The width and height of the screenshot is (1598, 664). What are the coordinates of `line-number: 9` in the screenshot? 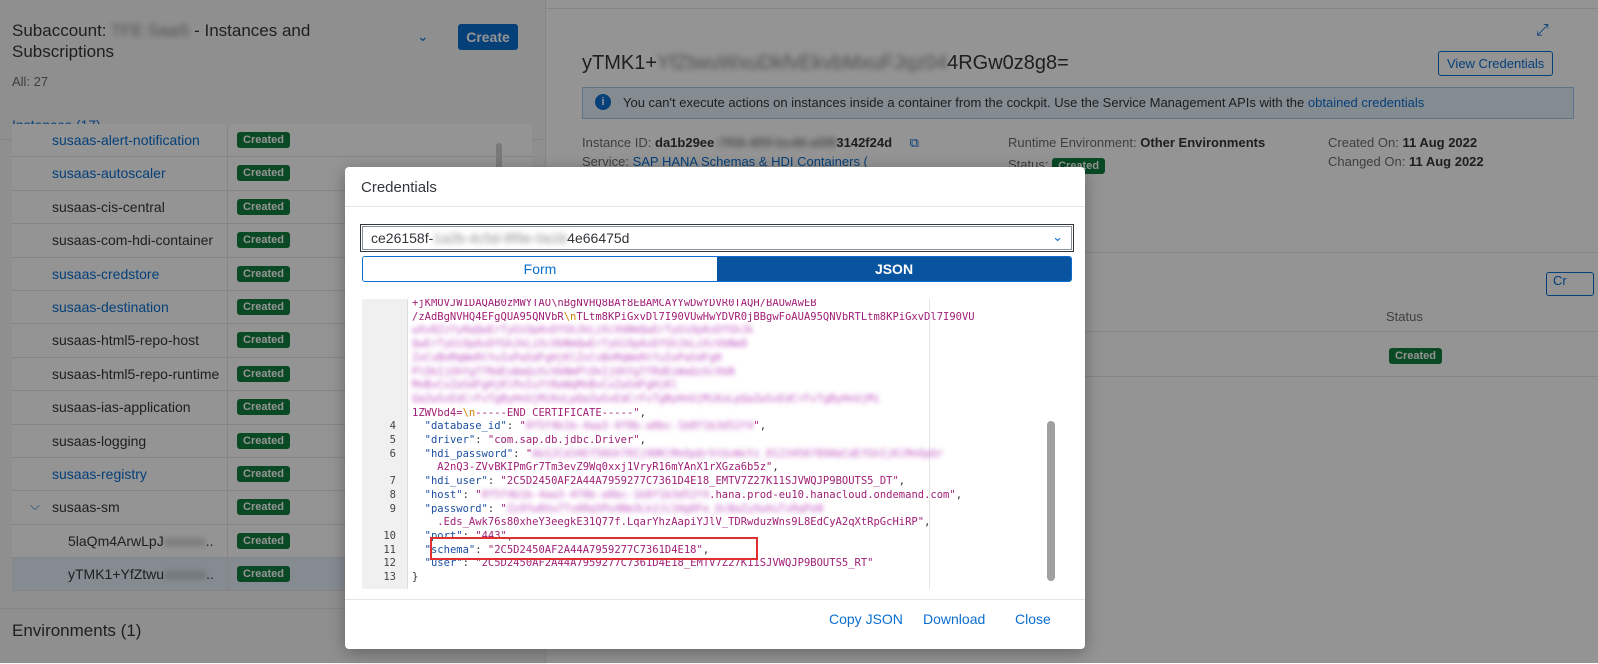 It's located at (392, 508).